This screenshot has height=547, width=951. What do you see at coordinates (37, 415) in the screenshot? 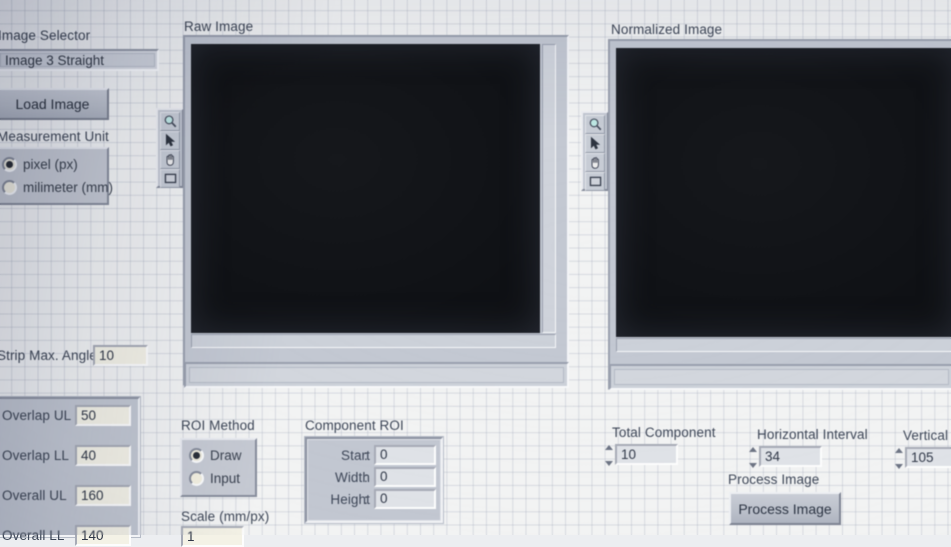
I see `overlap-ul-label: Overlap UL` at bounding box center [37, 415].